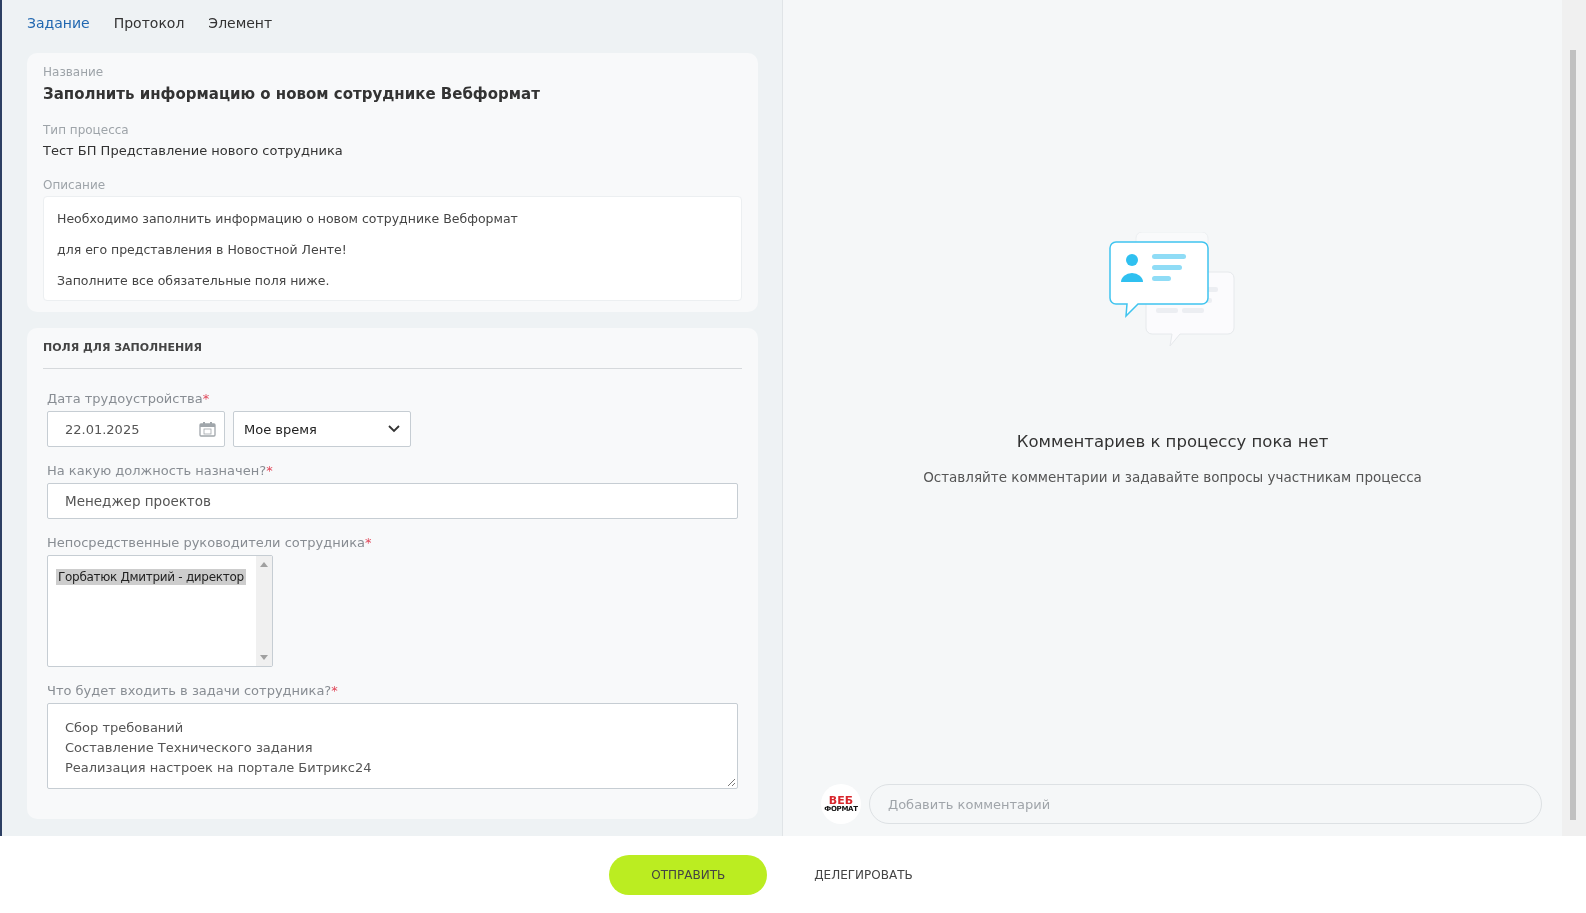  Describe the element at coordinates (193, 150) in the screenshot. I see `process-type: Тест БП Представление нового сотрудника` at that location.